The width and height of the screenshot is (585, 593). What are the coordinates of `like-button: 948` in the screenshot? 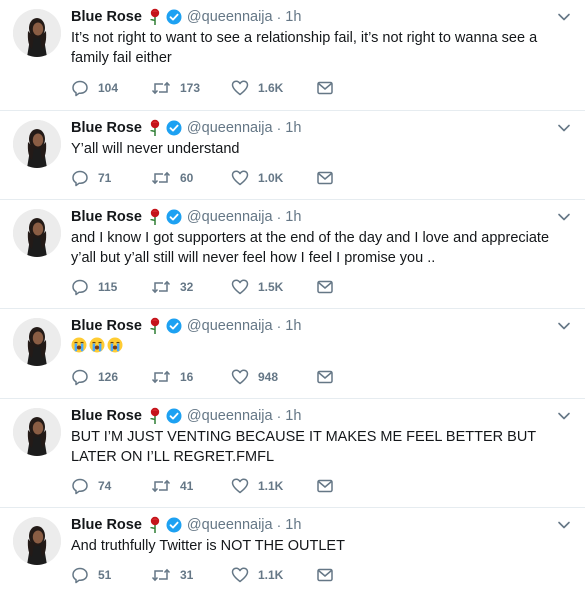 It's located at (273, 377).